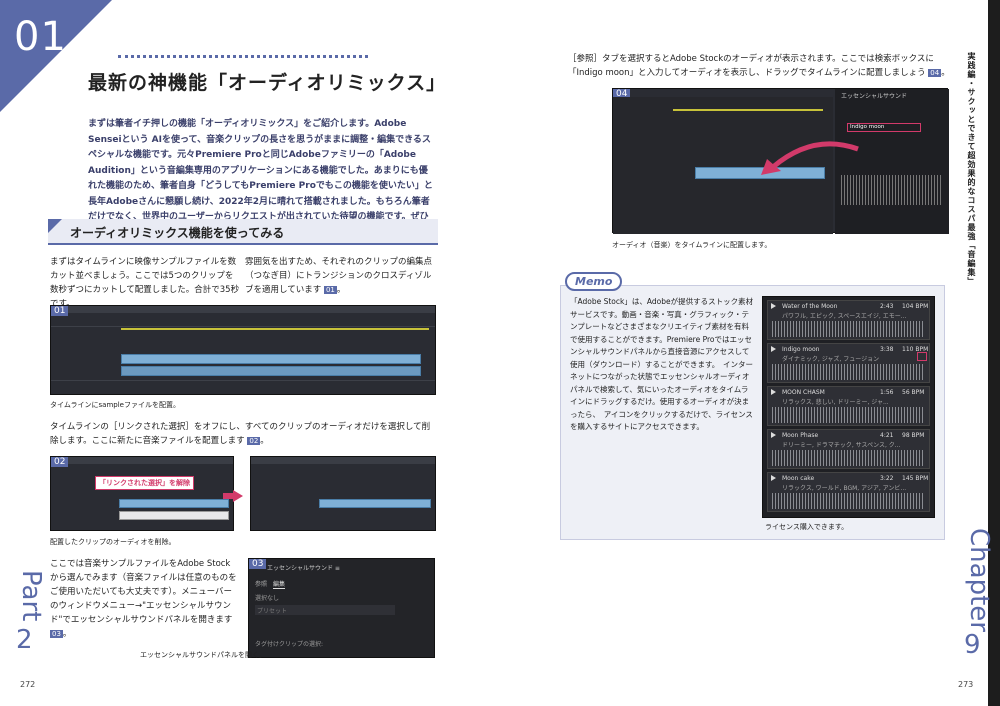 The width and height of the screenshot is (1000, 706). What do you see at coordinates (243, 380) in the screenshot?
I see `fig01-row` at bounding box center [243, 380].